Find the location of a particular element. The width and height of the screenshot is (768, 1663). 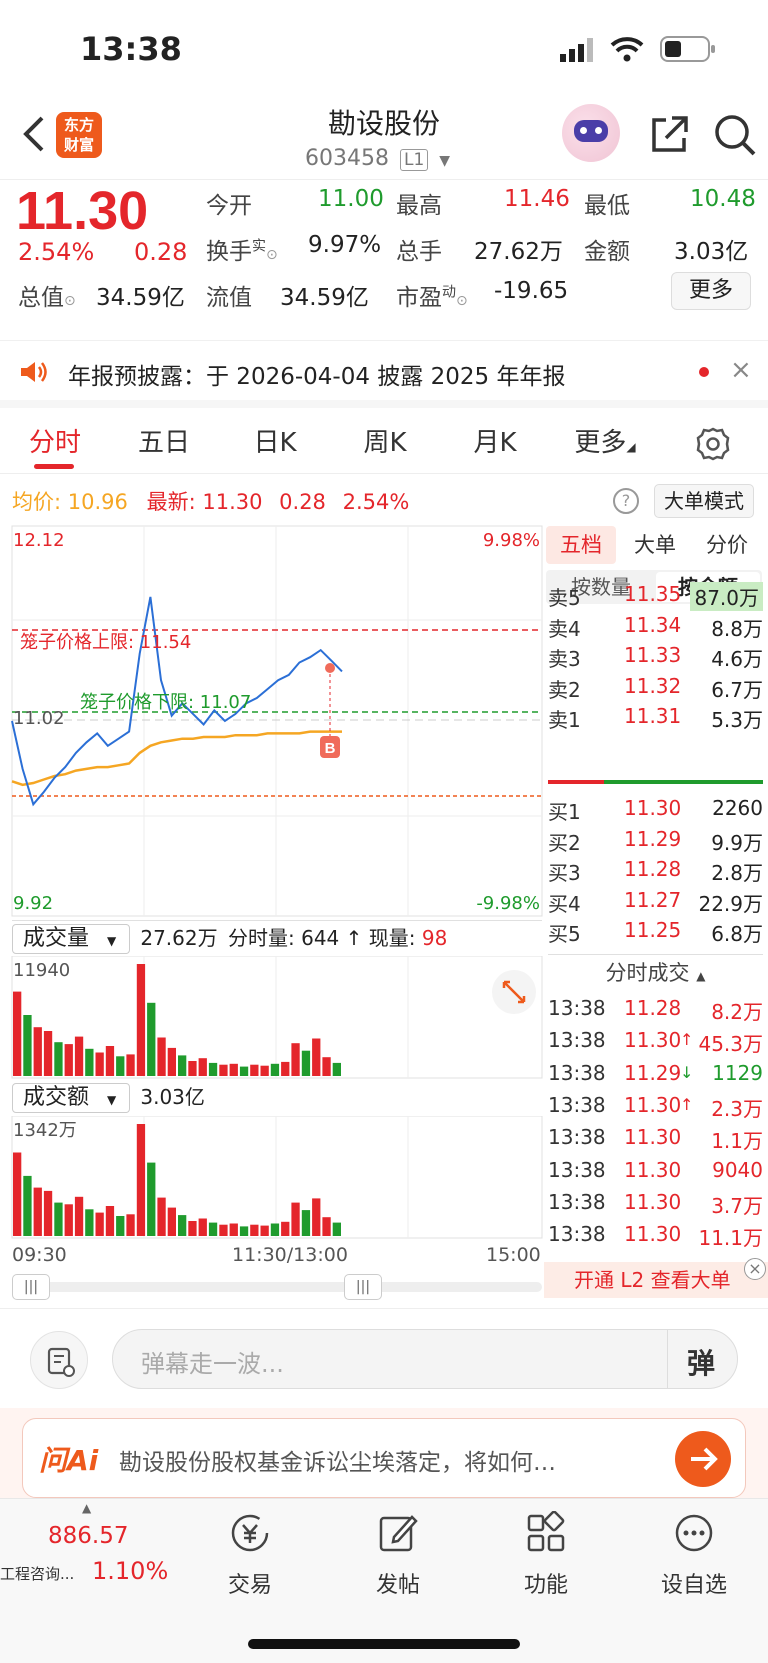

tab-five-levels: 五档 is located at coordinates (581, 545).